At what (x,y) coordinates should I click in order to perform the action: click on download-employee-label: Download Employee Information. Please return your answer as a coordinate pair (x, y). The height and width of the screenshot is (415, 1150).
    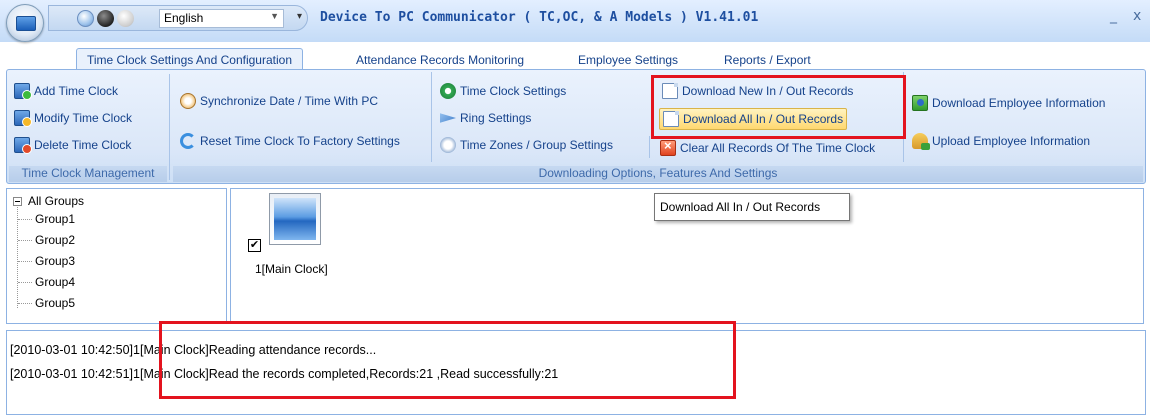
    Looking at the image, I should click on (1019, 103).